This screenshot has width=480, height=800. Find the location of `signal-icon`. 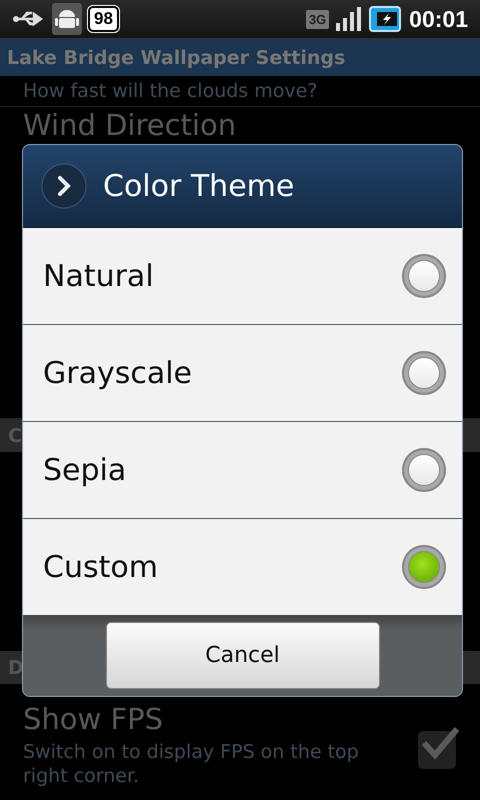

signal-icon is located at coordinates (349, 19).